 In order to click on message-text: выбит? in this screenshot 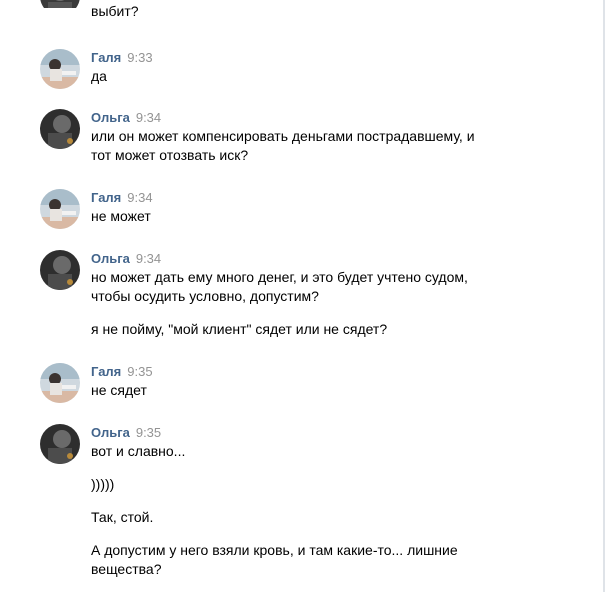, I will do `click(115, 11)`.